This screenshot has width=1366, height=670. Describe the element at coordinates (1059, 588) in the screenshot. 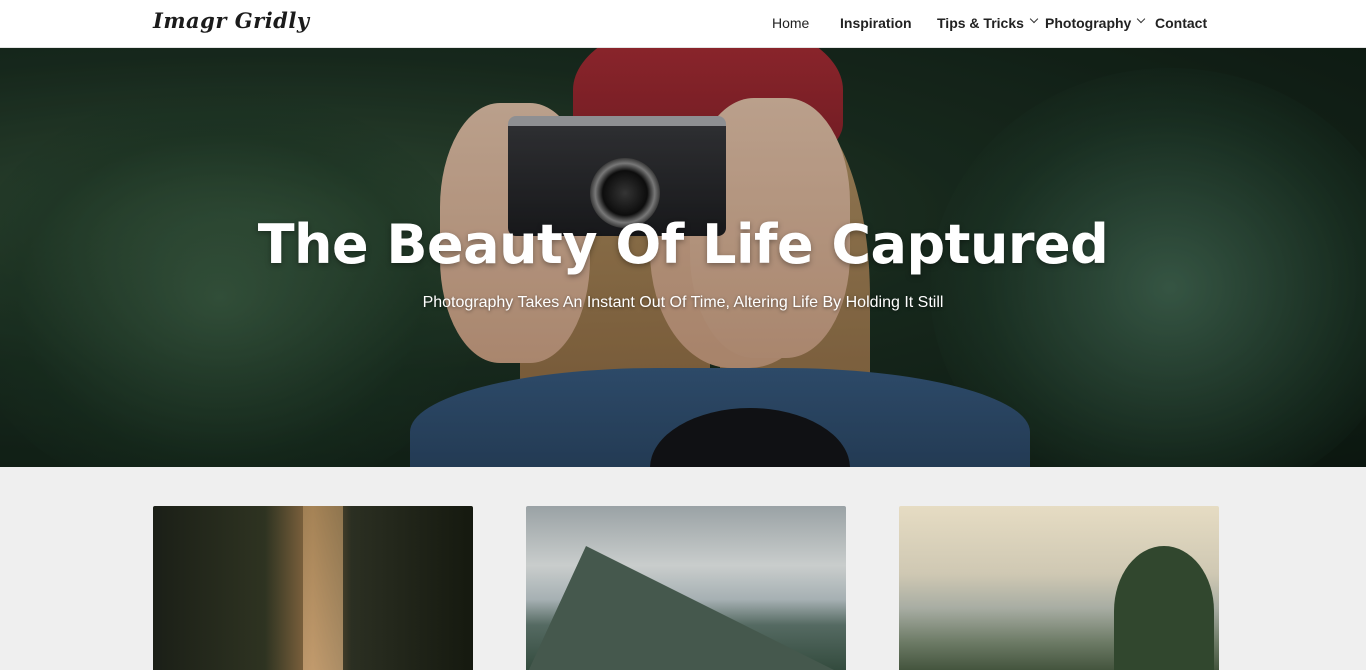

I see `post-card-lake` at that location.